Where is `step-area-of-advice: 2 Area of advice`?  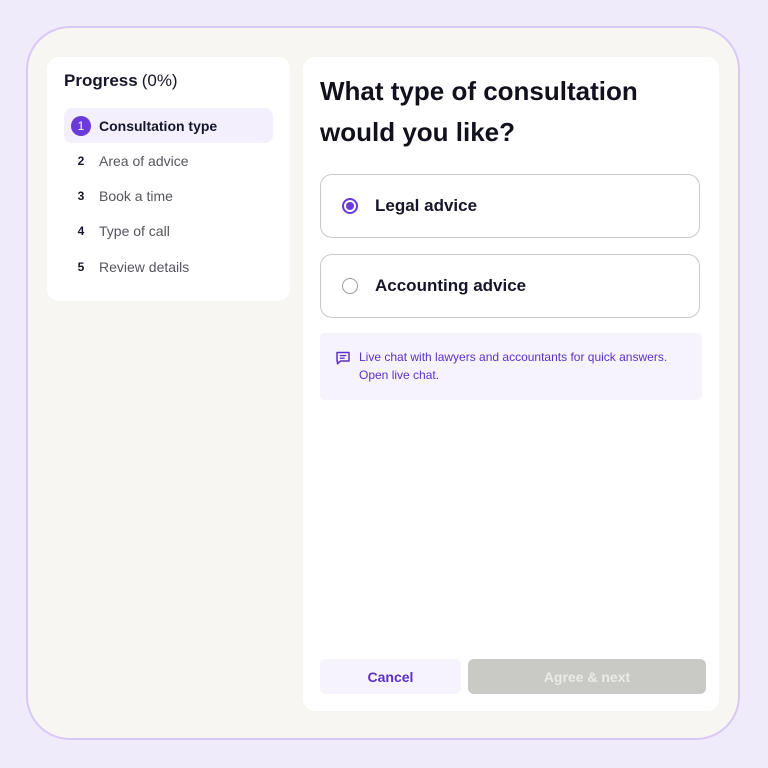
step-area-of-advice: 2 Area of advice is located at coordinates (168, 160).